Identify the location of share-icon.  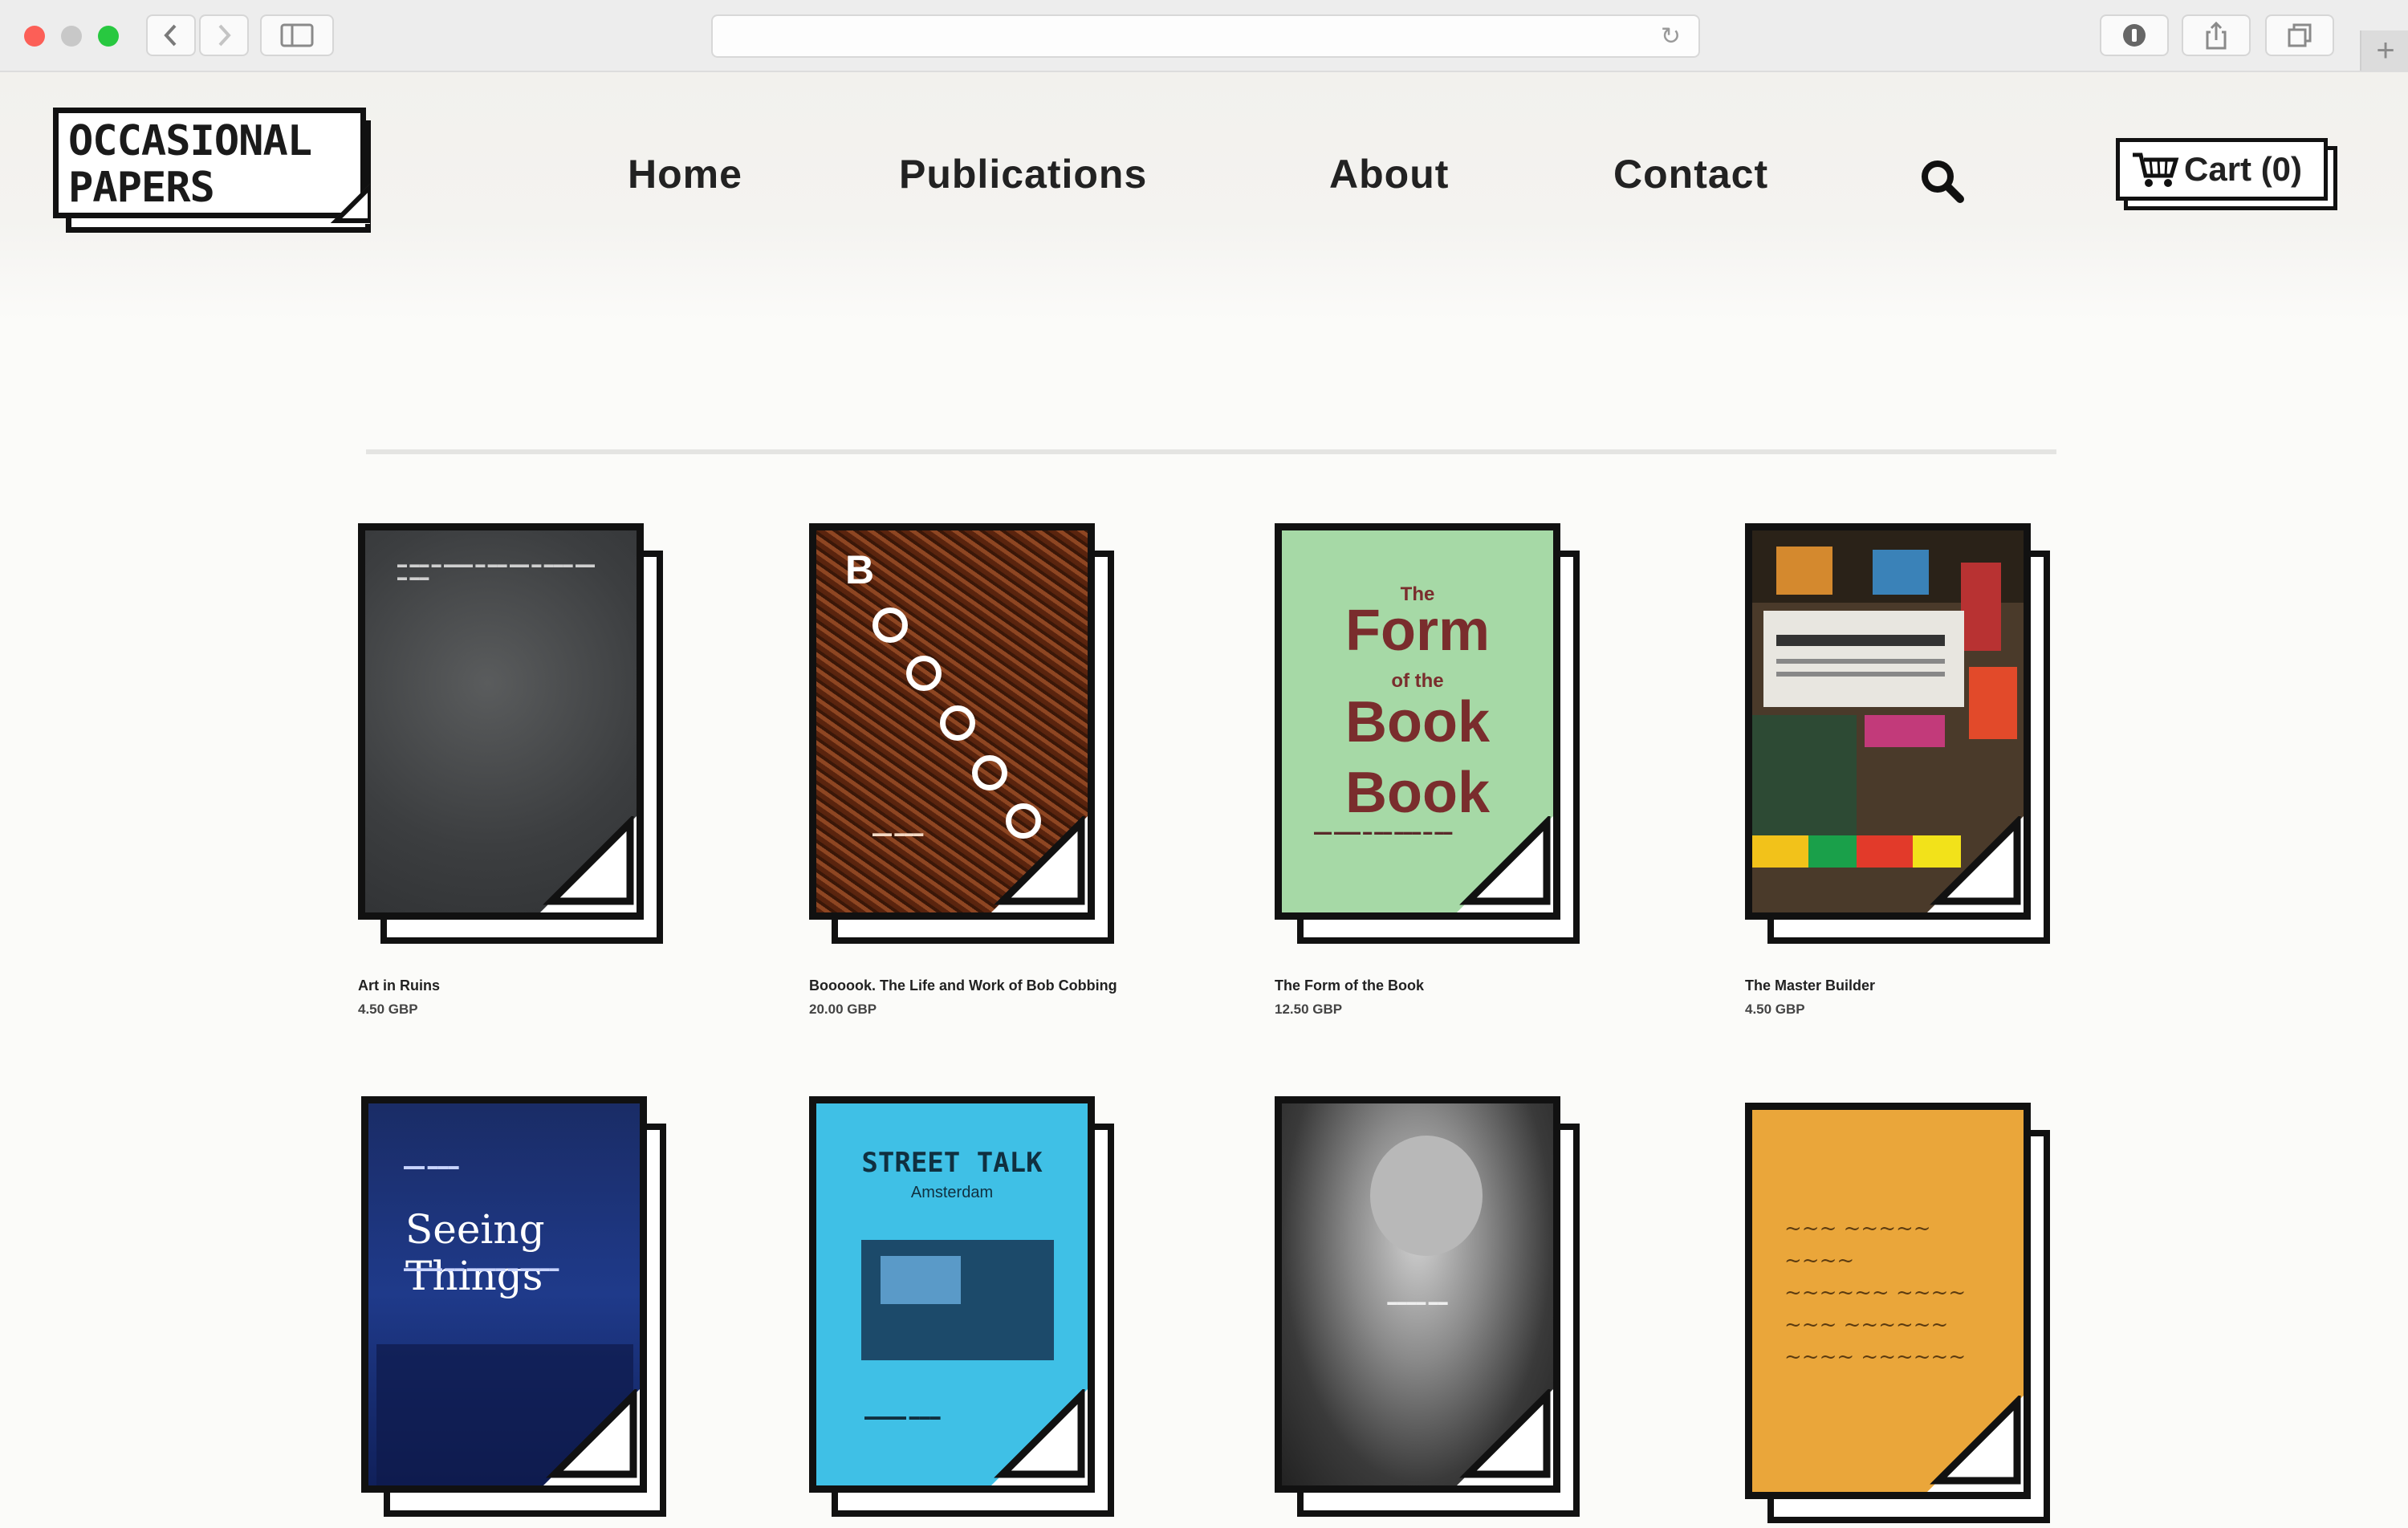
(2216, 35).